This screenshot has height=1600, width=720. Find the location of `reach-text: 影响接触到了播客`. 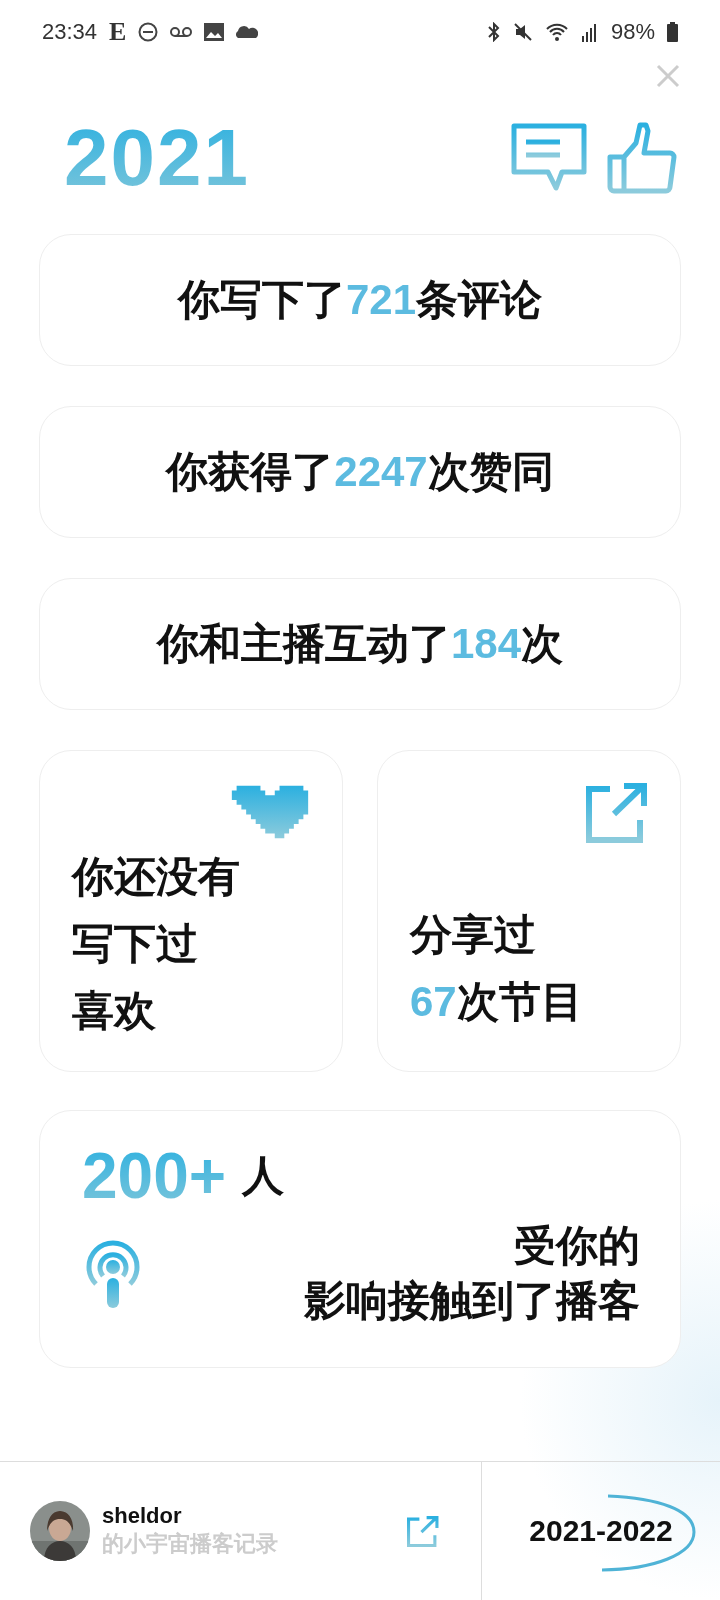

reach-text: 影响接触到了播客 is located at coordinates (472, 1300).